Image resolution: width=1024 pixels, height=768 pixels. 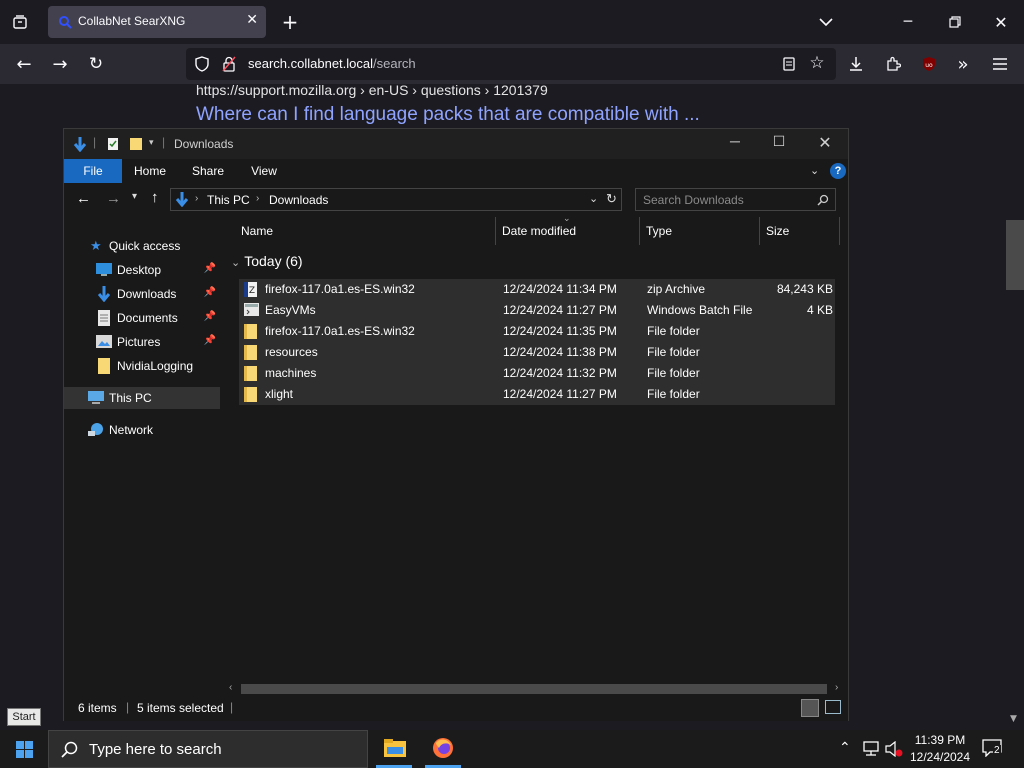 What do you see at coordinates (810, 708) in the screenshot?
I see `details-view-icon` at bounding box center [810, 708].